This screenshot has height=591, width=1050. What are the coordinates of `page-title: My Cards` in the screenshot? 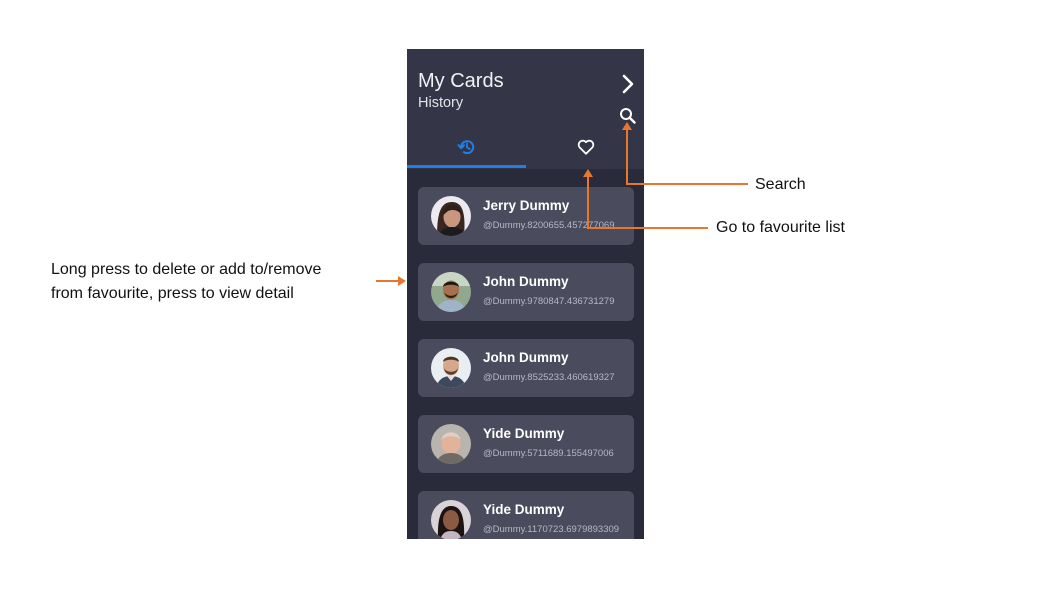 It's located at (461, 81).